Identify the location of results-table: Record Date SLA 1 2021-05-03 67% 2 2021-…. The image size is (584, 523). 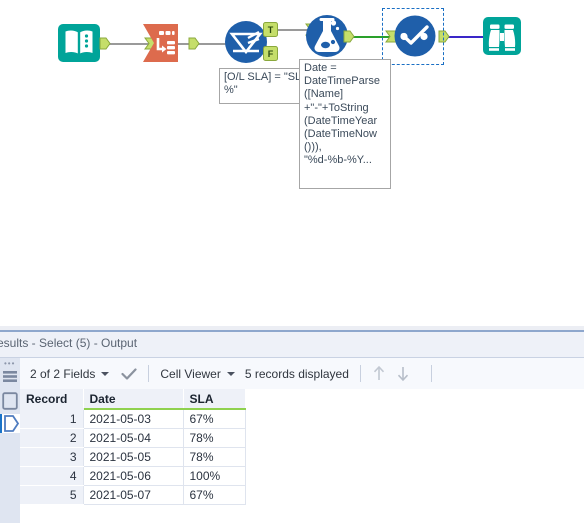
(133, 447).